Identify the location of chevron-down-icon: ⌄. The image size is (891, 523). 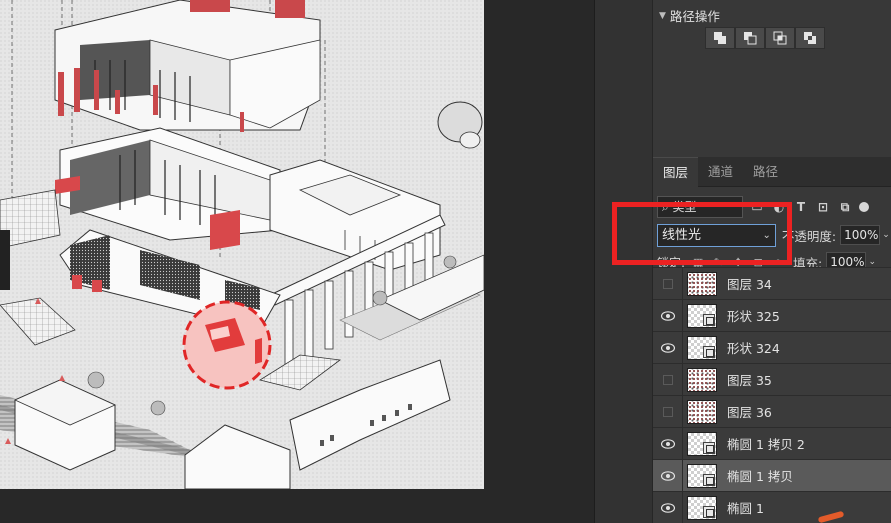
(766, 235).